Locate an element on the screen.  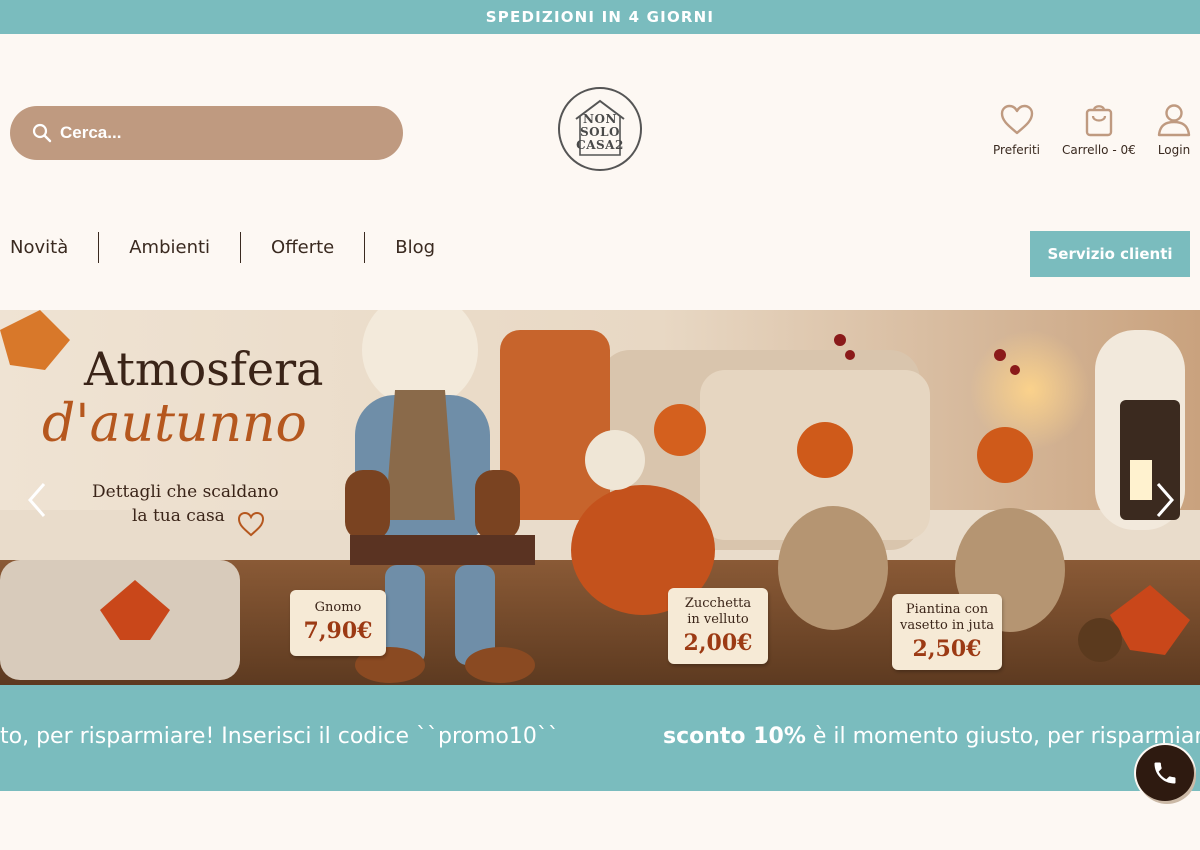
shipping-announcement-bar: SPEDIZIONI IN 4 GIORNI is located at coordinates (600, 17).